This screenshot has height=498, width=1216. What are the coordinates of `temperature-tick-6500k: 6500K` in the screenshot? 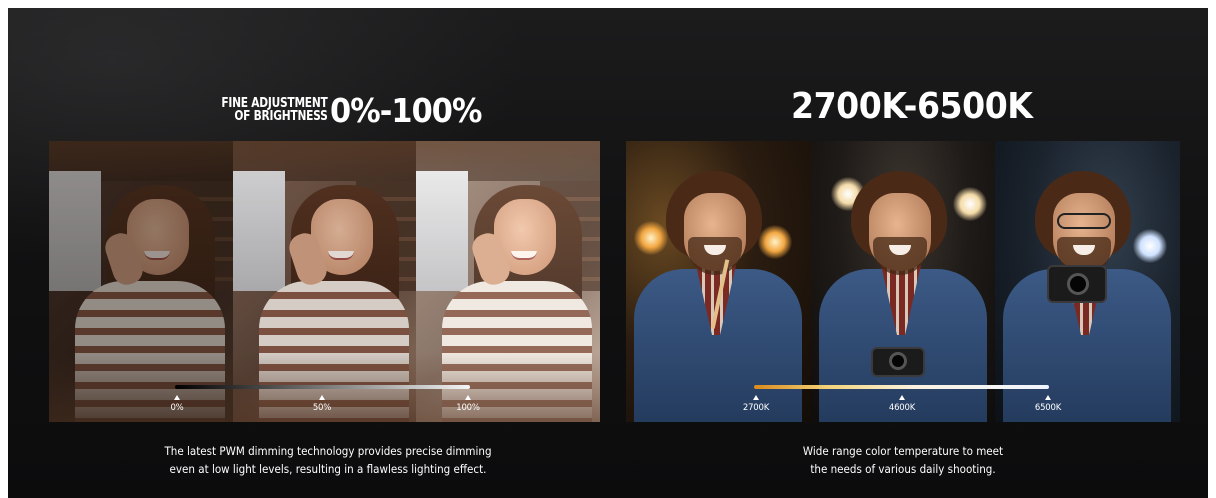 It's located at (1048, 404).